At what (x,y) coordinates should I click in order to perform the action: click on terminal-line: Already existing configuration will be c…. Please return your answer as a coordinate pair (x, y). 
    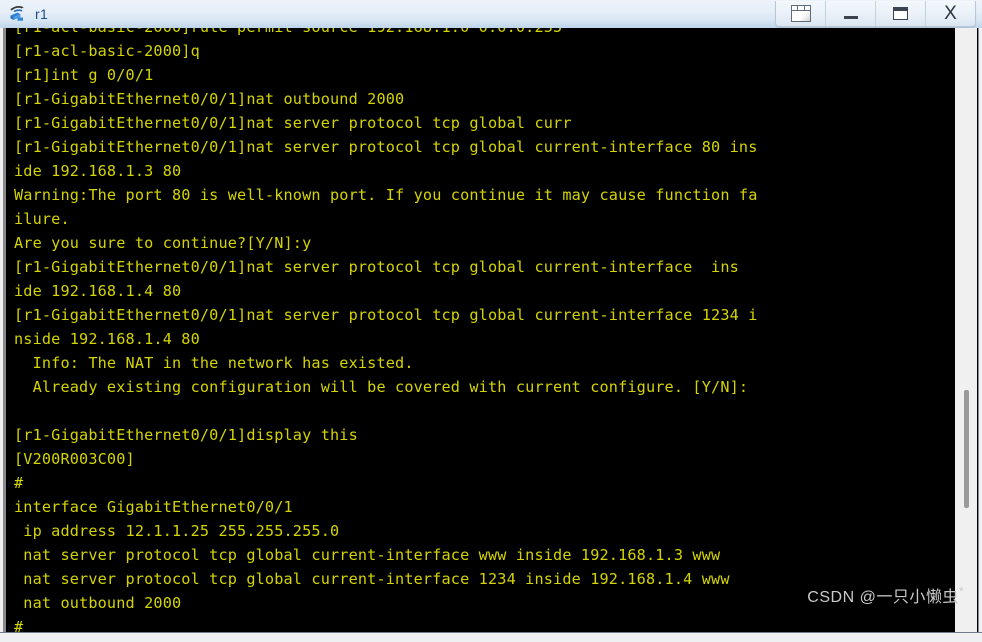
    Looking at the image, I should click on (381, 387).